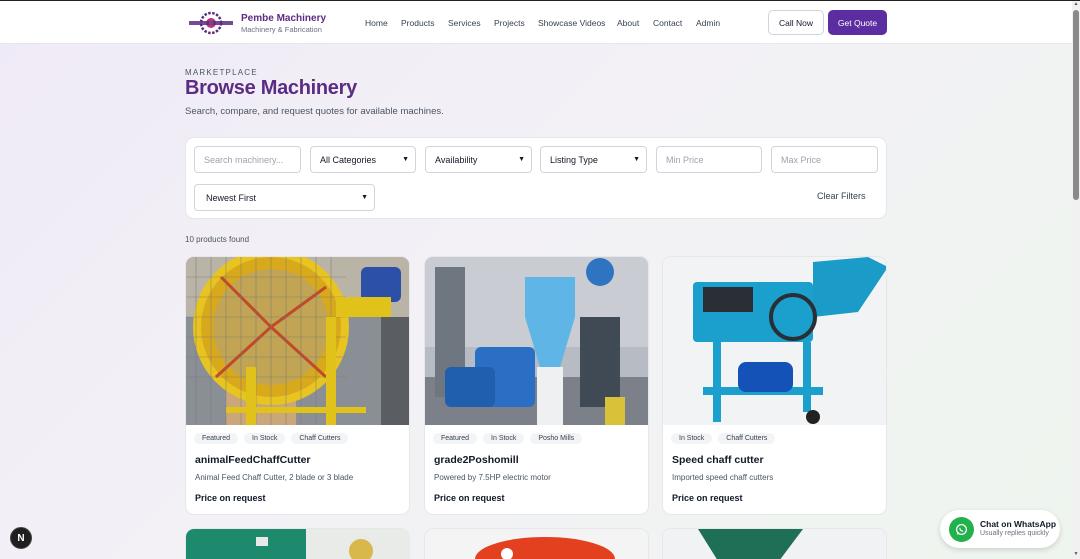 The width and height of the screenshot is (1080, 559). Describe the element at coordinates (708, 23) in the screenshot. I see `nav-admin: Admin` at that location.